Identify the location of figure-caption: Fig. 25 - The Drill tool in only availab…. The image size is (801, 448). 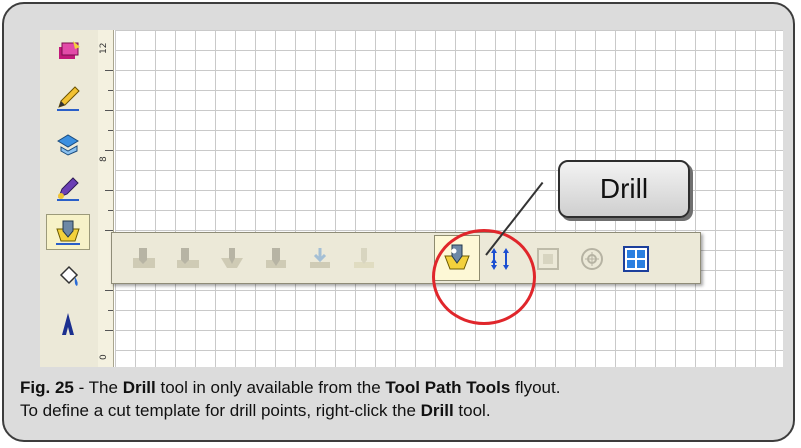
(400, 399).